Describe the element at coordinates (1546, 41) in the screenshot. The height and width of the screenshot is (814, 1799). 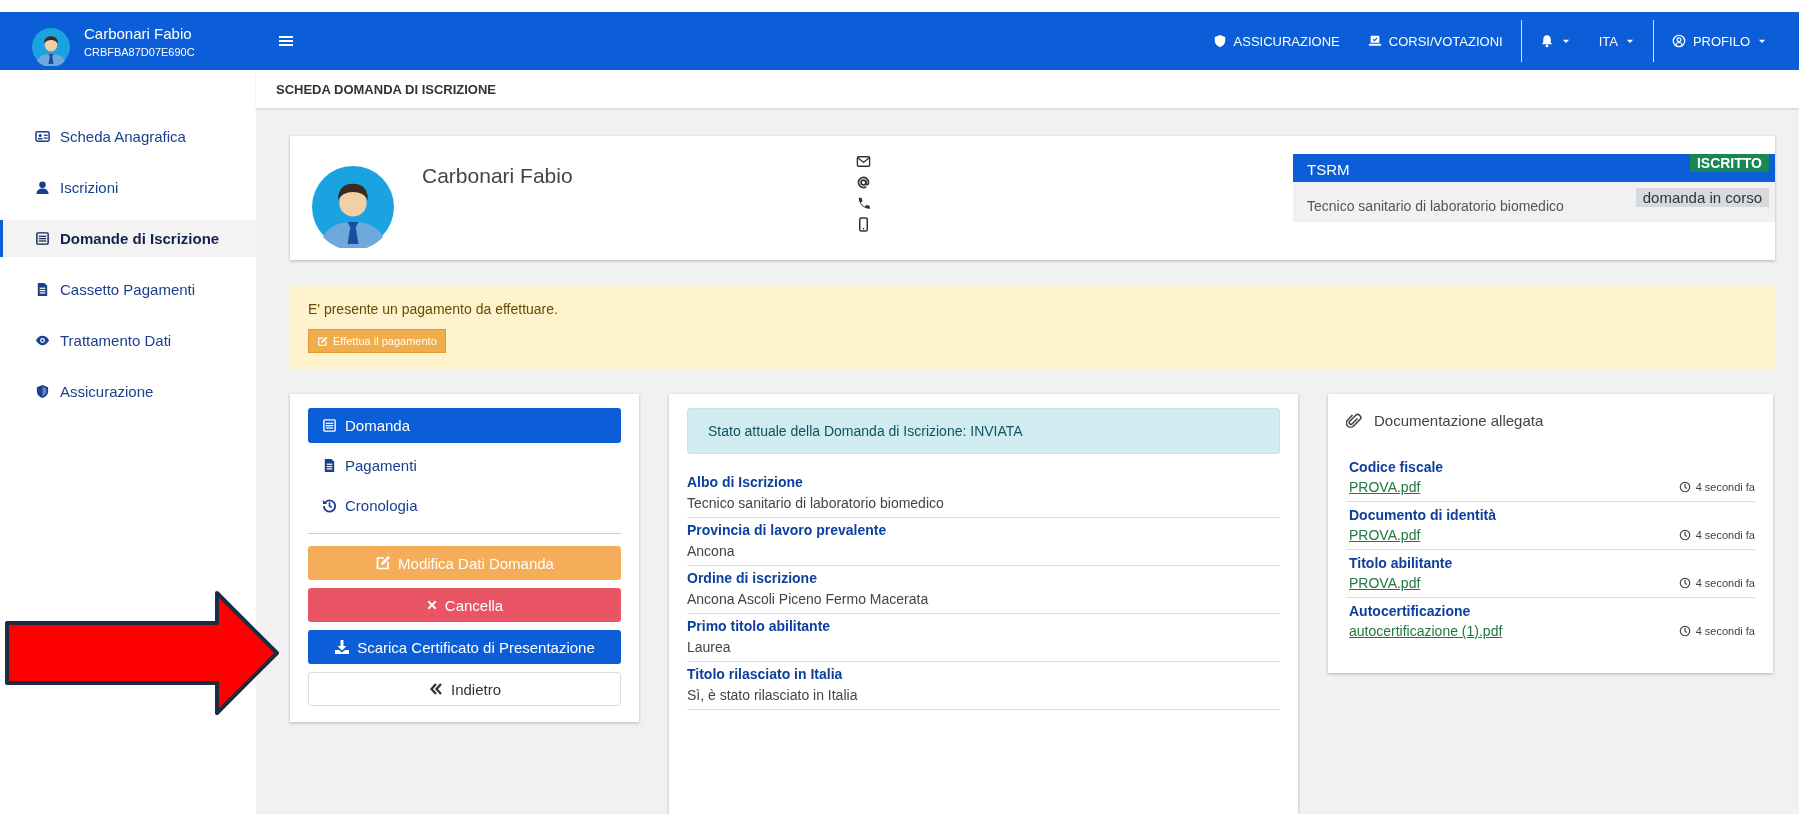
I see `bell-icon` at that location.